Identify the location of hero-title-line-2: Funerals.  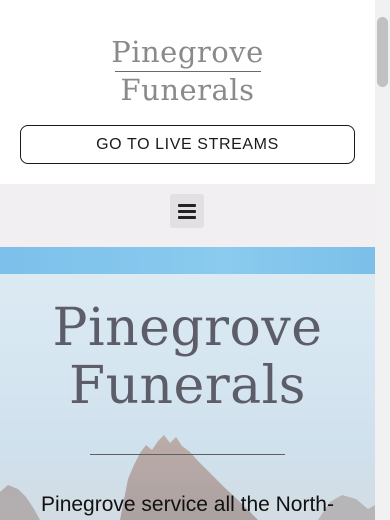
(187, 386).